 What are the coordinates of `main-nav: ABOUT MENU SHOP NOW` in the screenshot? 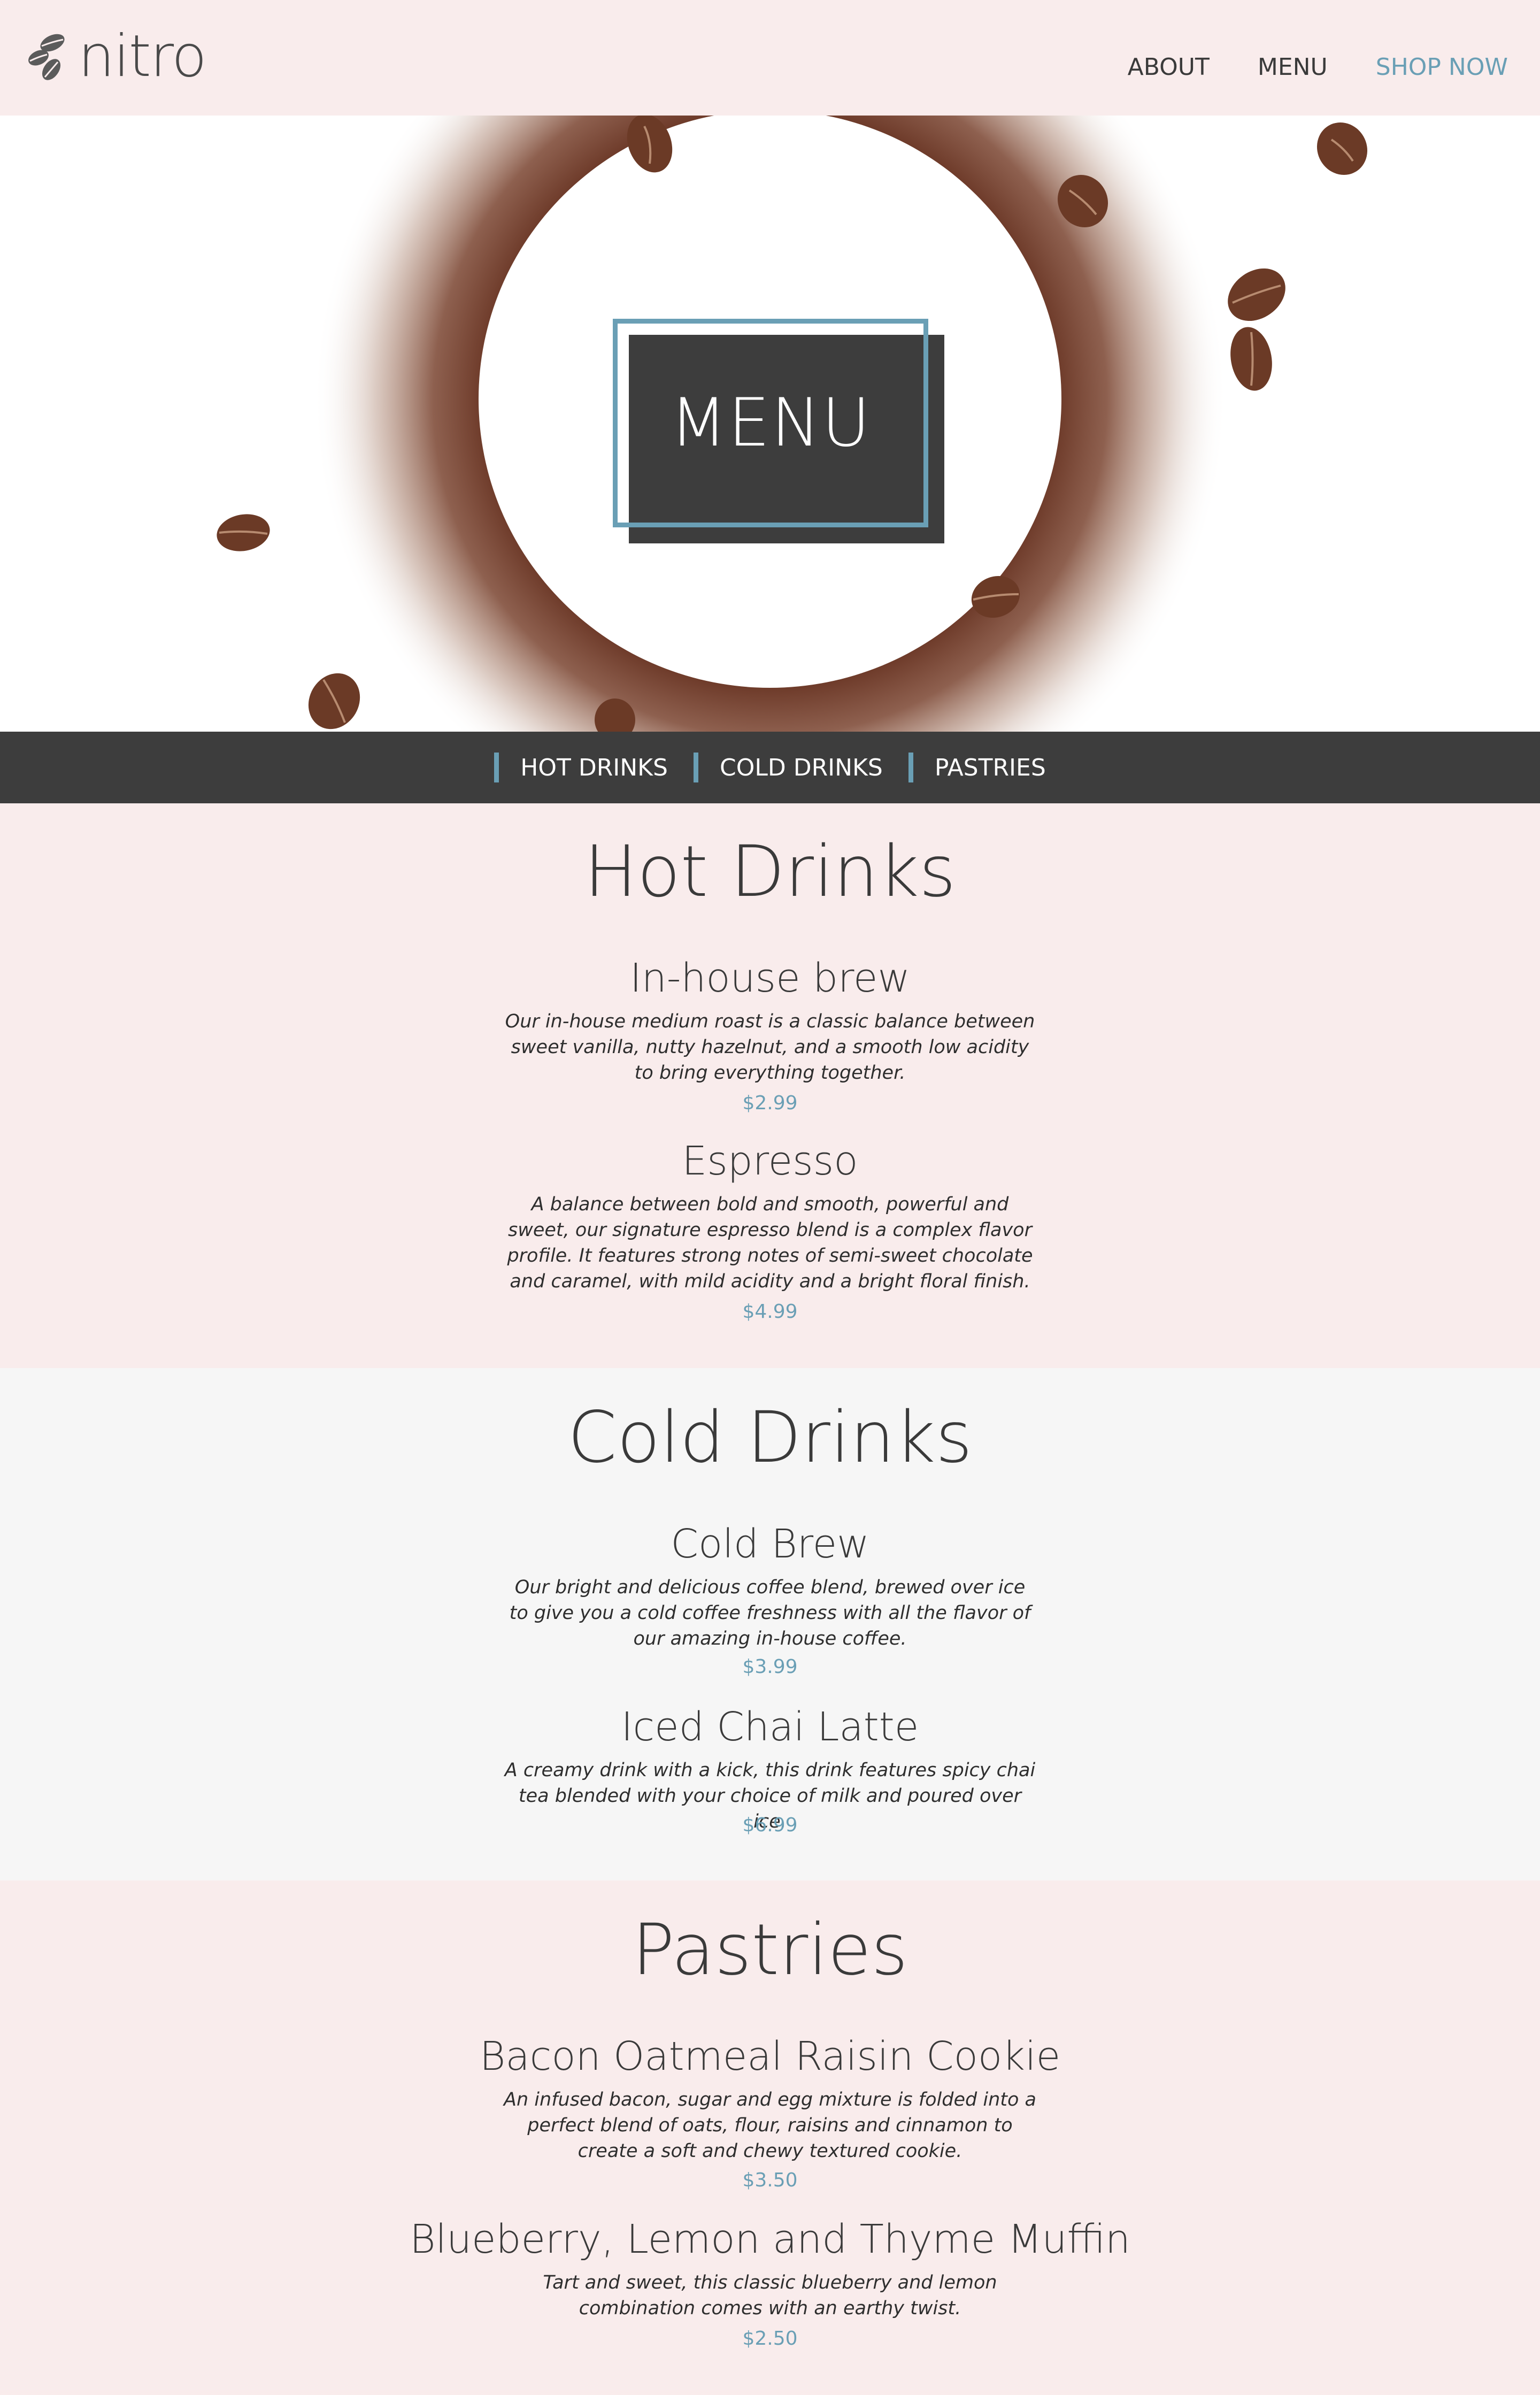 It's located at (1318, 67).